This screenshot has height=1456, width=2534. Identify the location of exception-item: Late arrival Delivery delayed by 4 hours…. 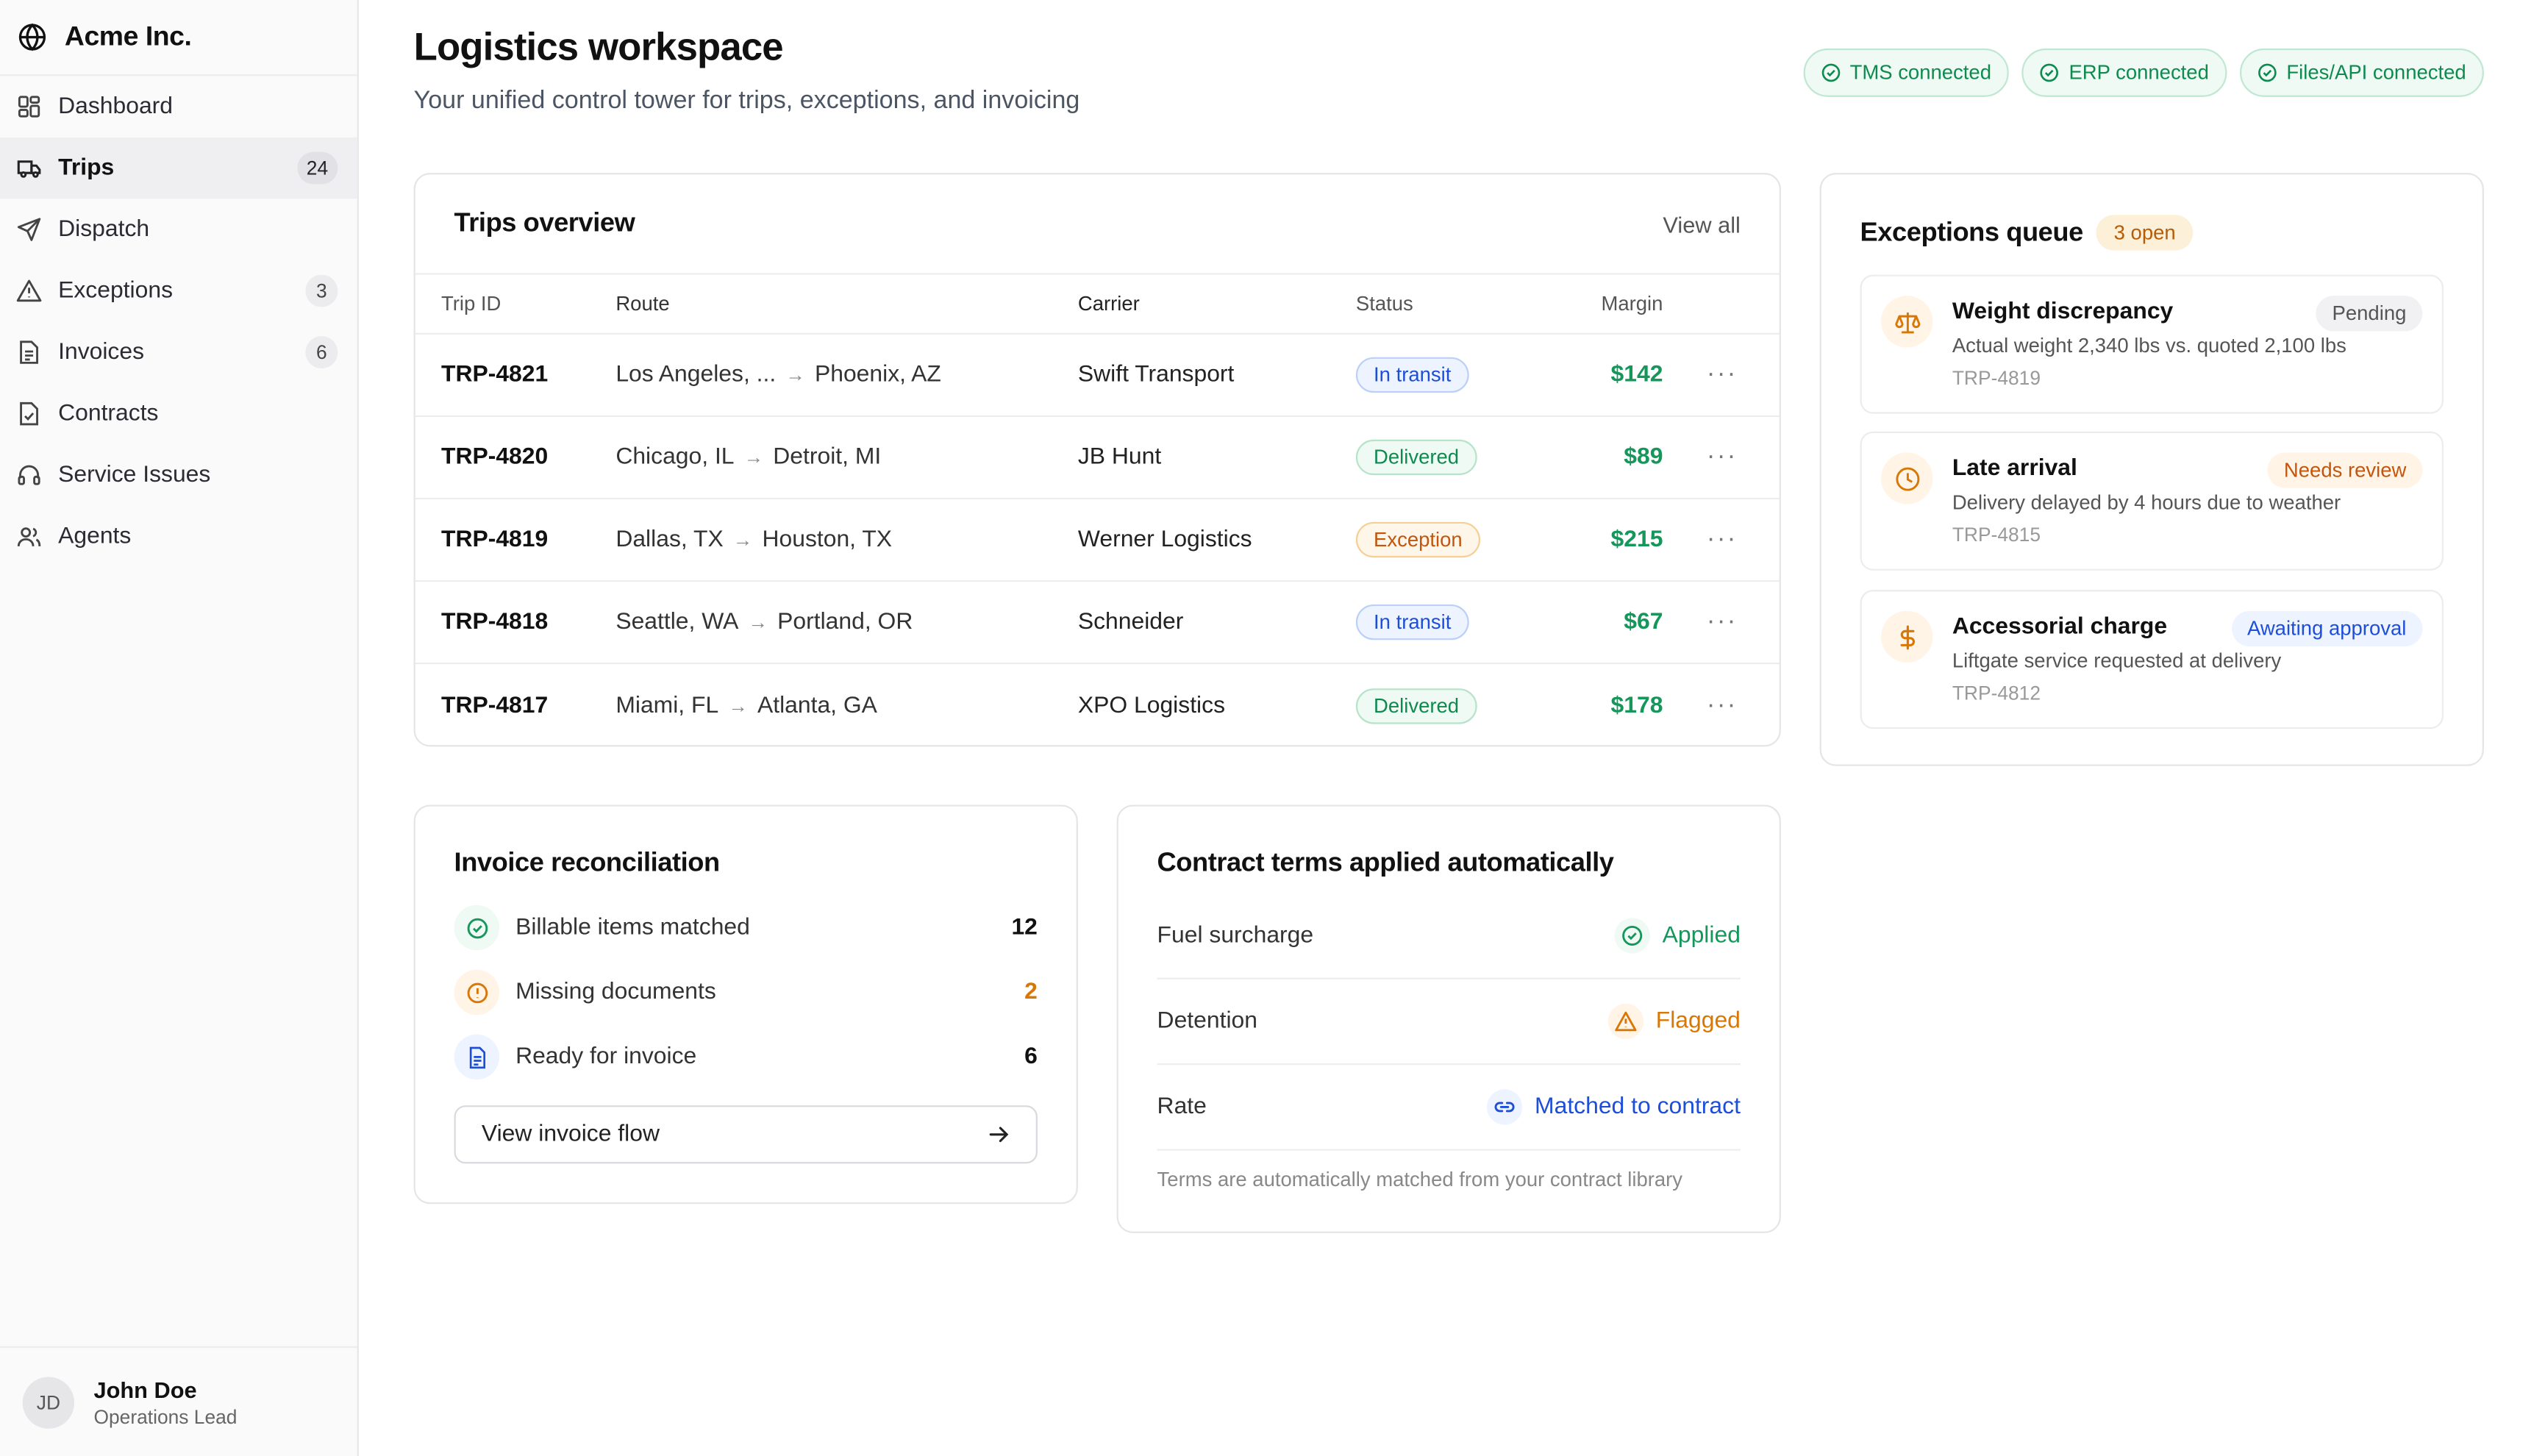
(2152, 501).